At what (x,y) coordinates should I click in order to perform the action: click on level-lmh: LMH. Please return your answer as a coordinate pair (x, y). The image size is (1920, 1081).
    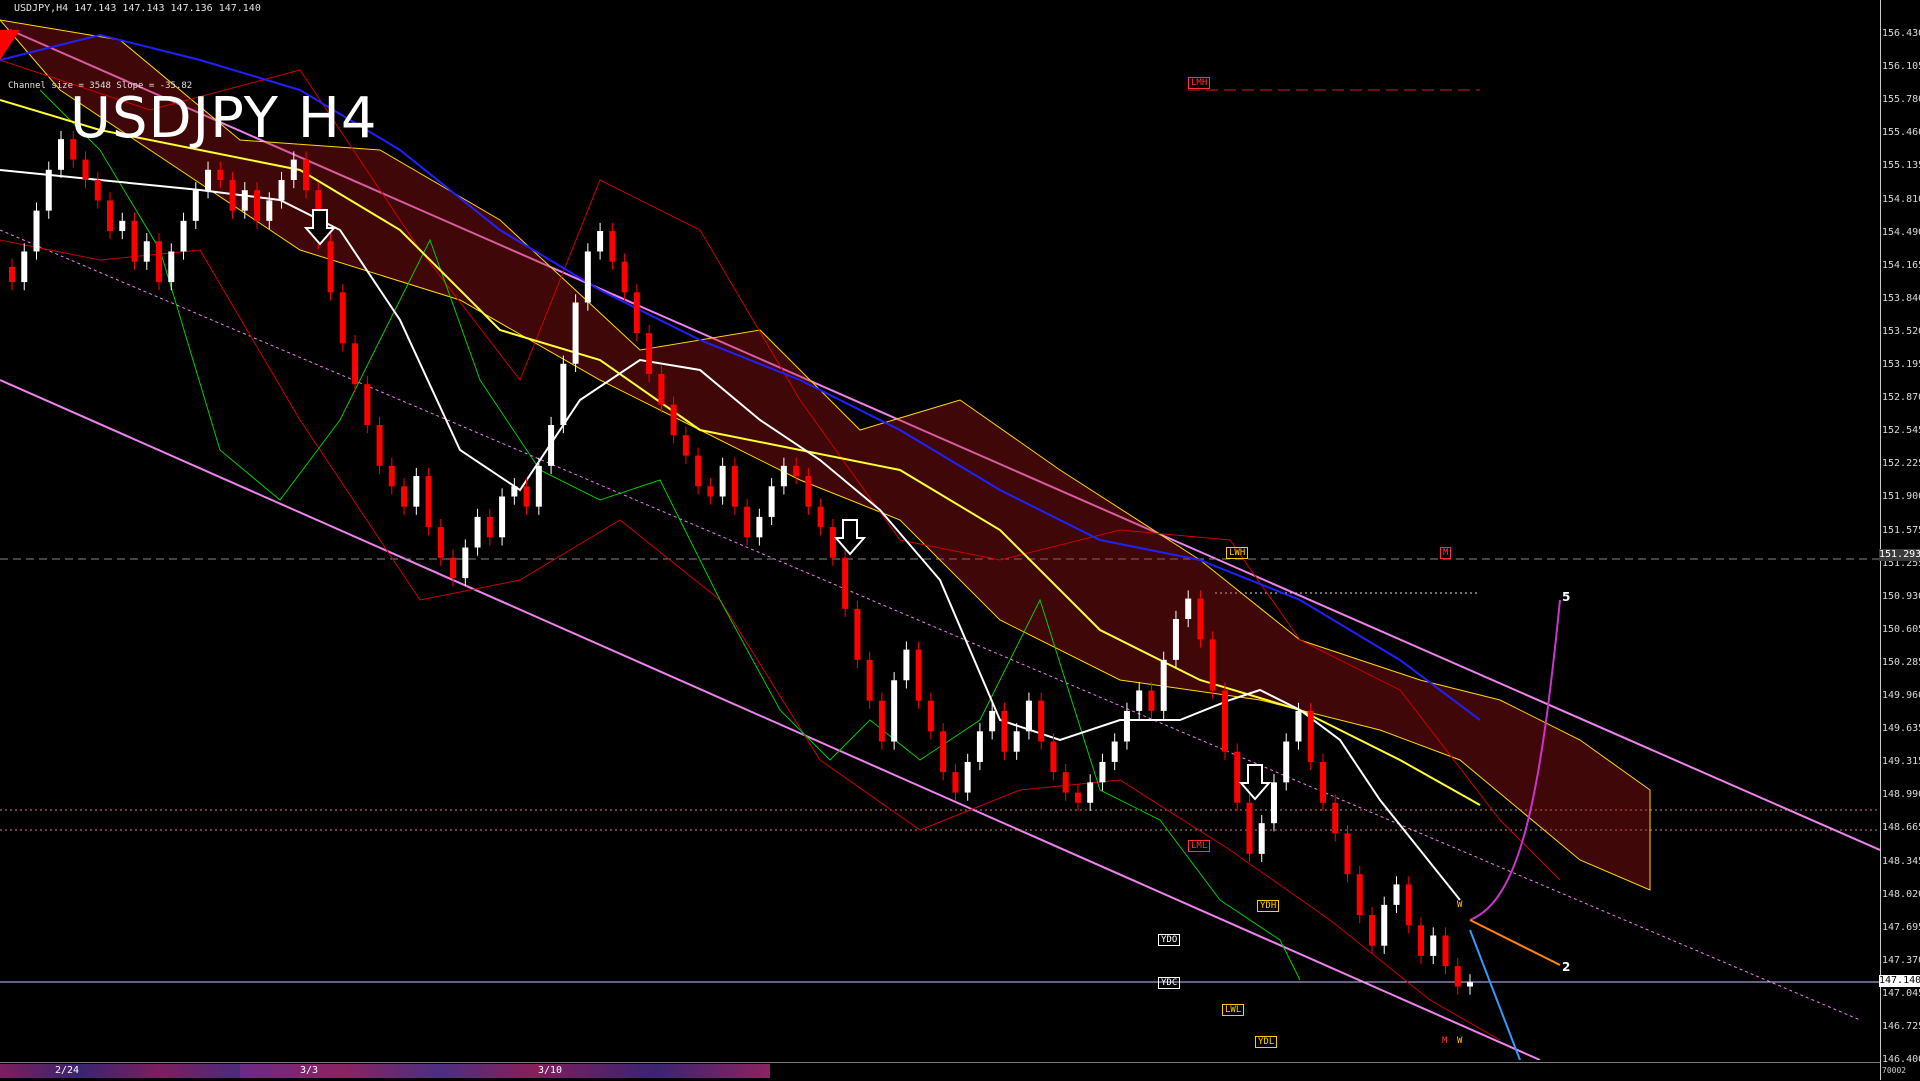
    Looking at the image, I should click on (1199, 83).